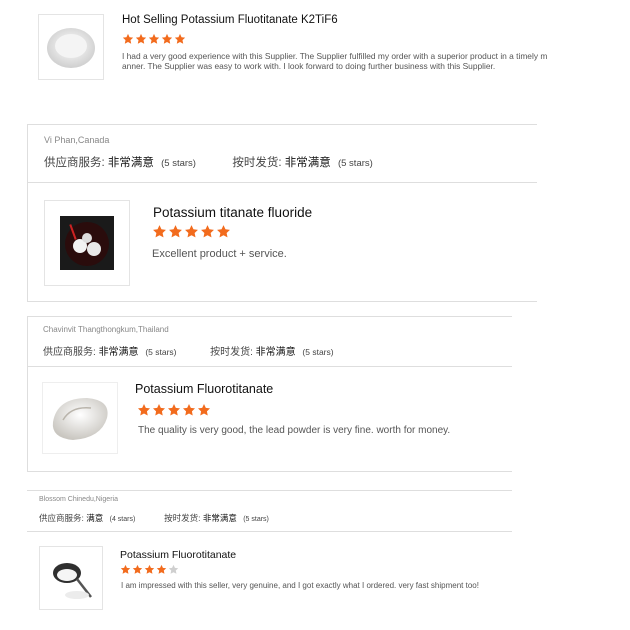 The width and height of the screenshot is (630, 630). Describe the element at coordinates (122, 519) in the screenshot. I see `supplier-service-stars: (4 stars)` at that location.